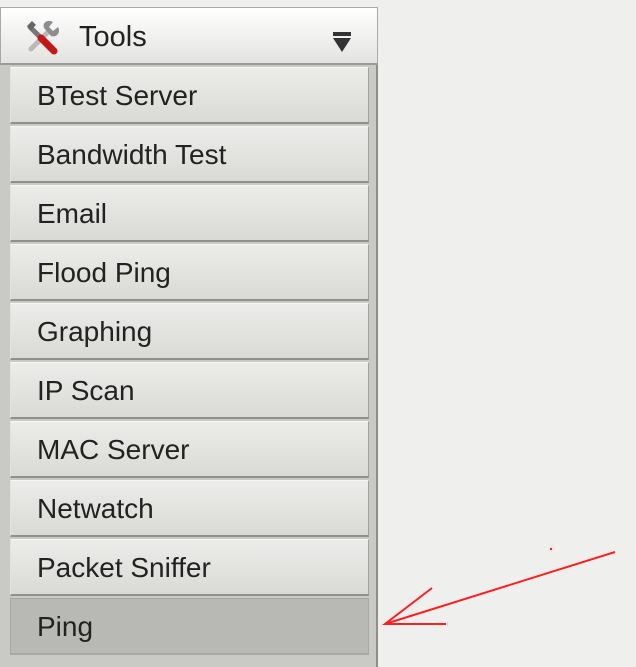 This screenshot has height=667, width=636. What do you see at coordinates (189, 508) in the screenshot?
I see `menu-item-netwatch: Netwatch` at bounding box center [189, 508].